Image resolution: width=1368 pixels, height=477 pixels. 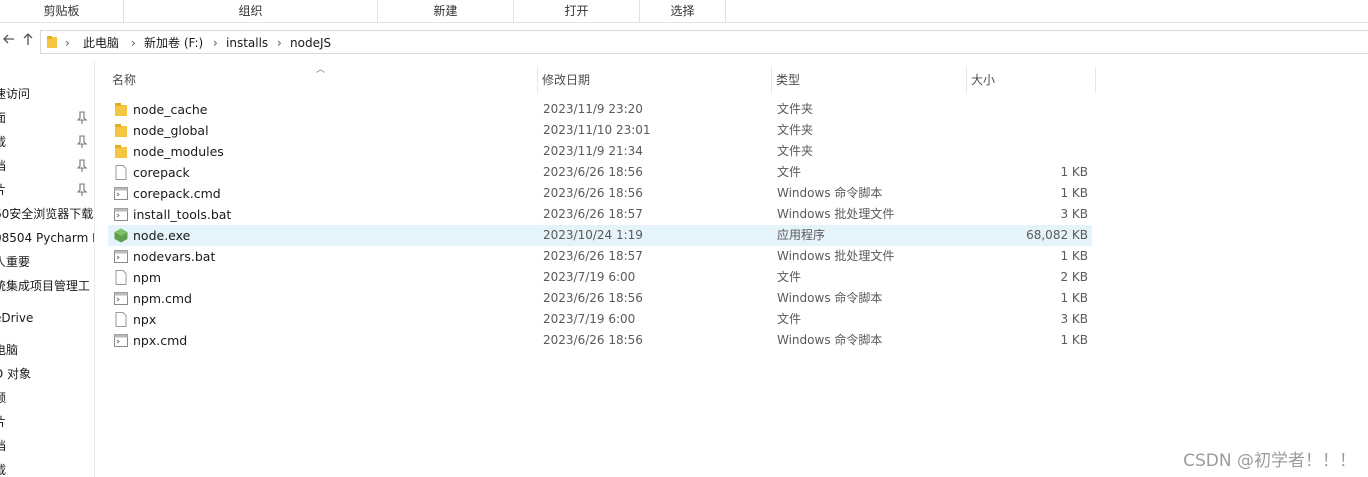 What do you see at coordinates (47, 318) in the screenshot?
I see `sidebar-item: eDrive` at bounding box center [47, 318].